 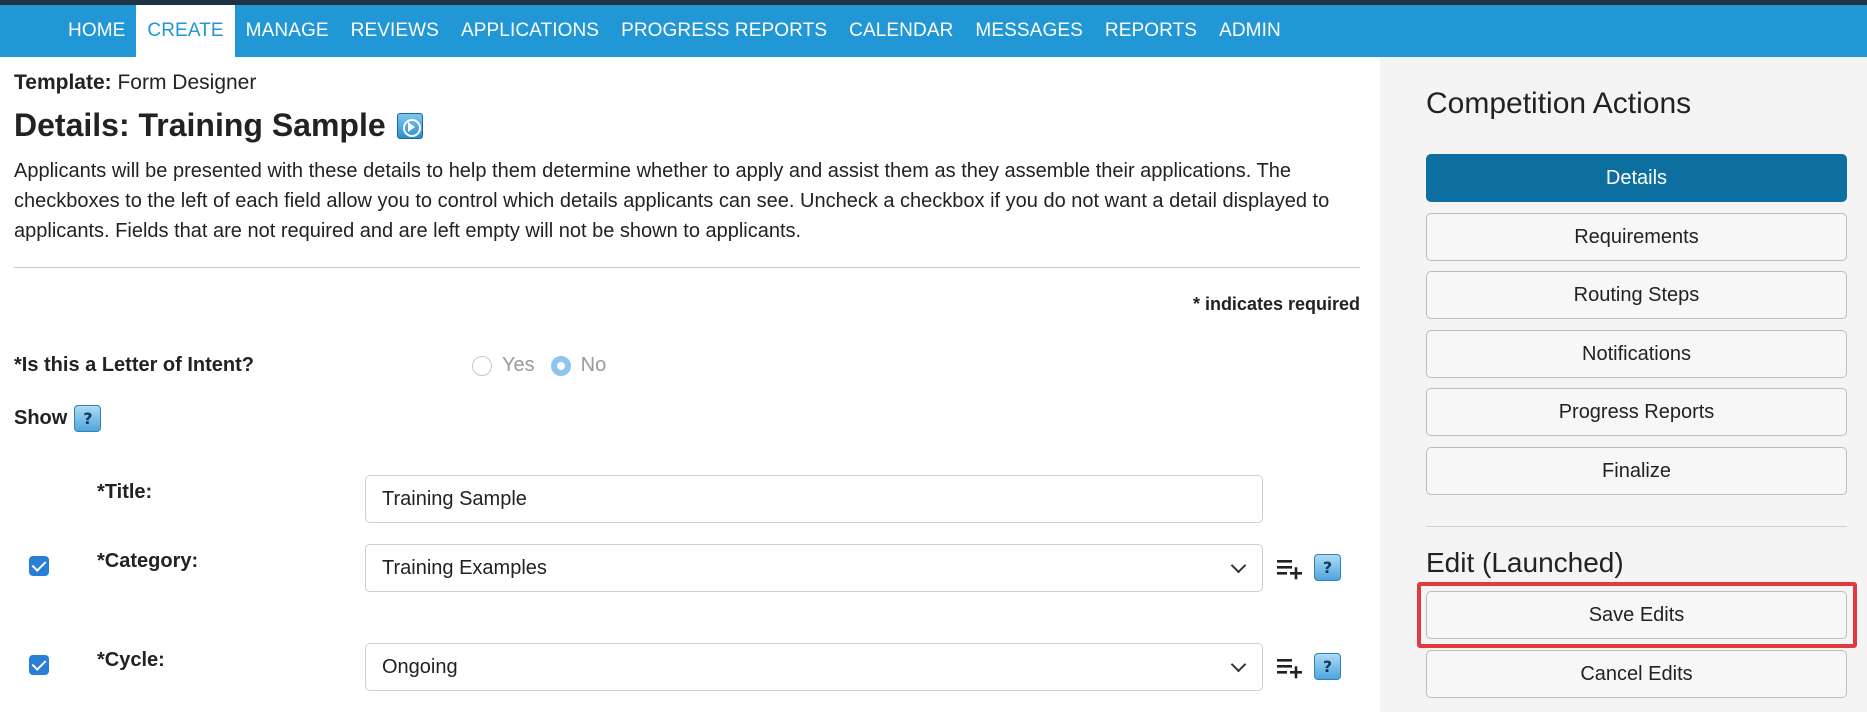 What do you see at coordinates (420, 666) in the screenshot?
I see `cycle-select-value: Ongoing` at bounding box center [420, 666].